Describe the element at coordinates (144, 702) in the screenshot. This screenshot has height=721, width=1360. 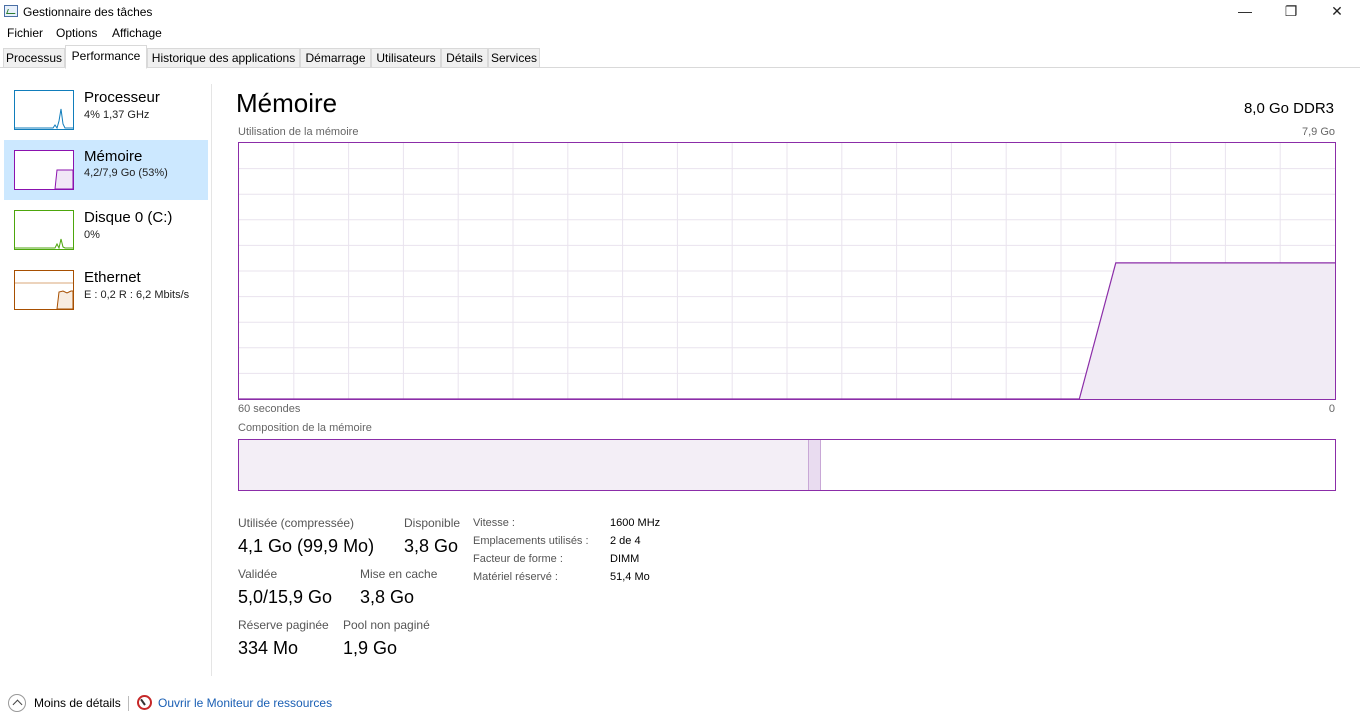
I see `resource-monitor-icon` at that location.